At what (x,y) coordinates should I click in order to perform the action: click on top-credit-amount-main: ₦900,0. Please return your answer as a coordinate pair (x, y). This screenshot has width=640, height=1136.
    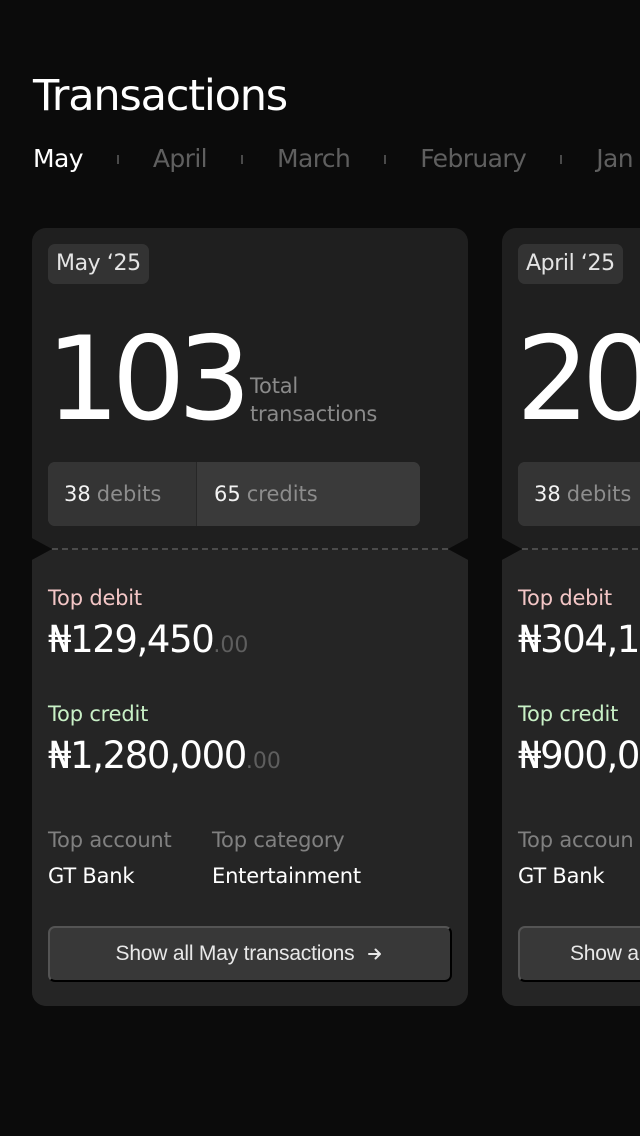
    Looking at the image, I should click on (579, 755).